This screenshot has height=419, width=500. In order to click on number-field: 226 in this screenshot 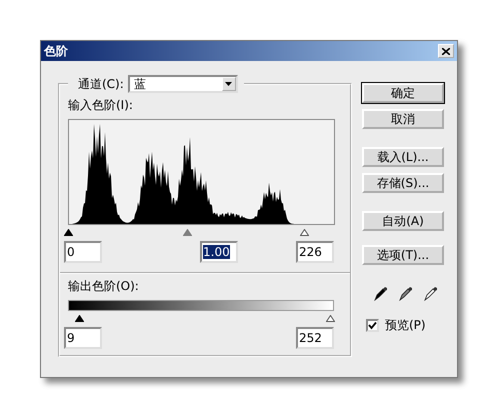, I will do `click(315, 252)`.